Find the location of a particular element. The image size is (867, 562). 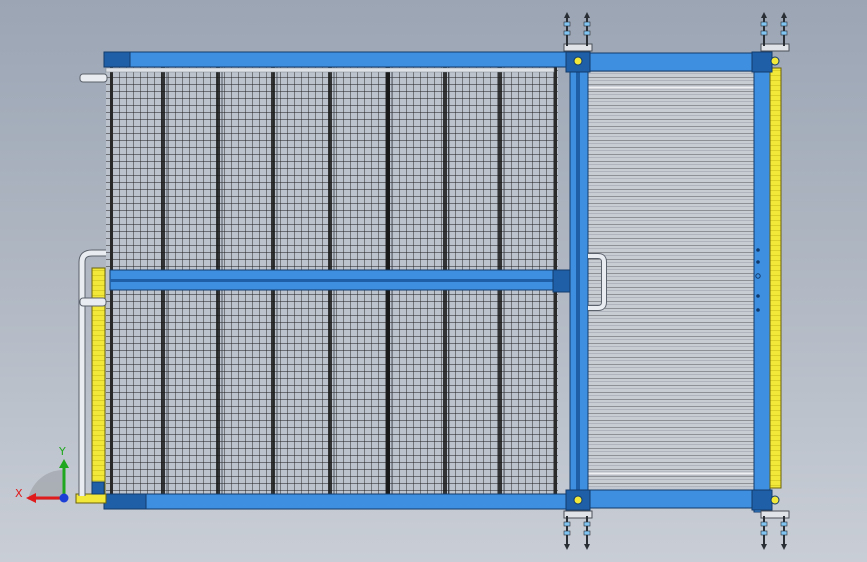

slat-bottom-rod is located at coordinates (670, 473).